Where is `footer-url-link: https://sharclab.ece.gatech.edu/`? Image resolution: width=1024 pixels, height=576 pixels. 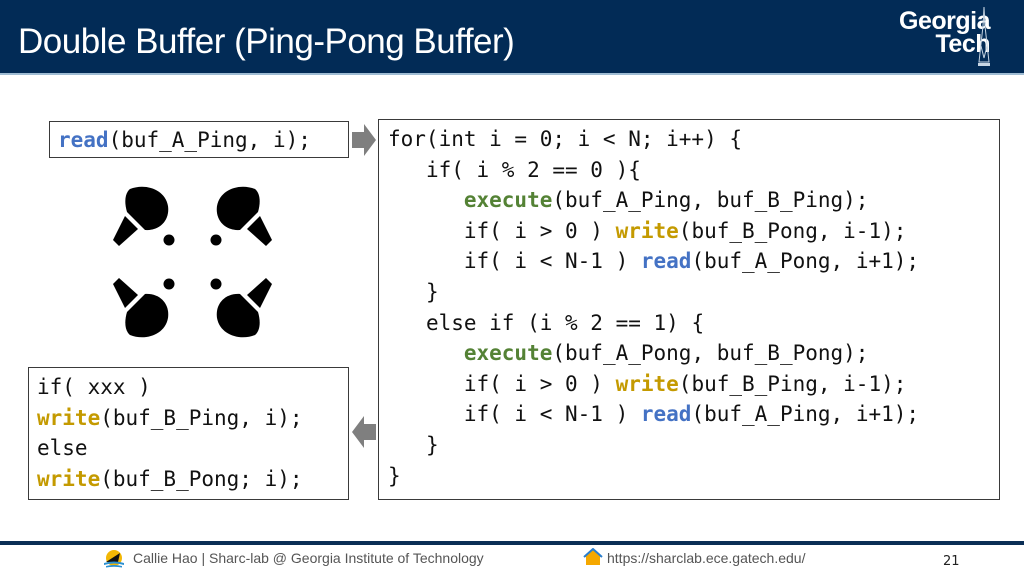
footer-url-link: https://sharclab.ece.gatech.edu/ is located at coordinates (706, 558).